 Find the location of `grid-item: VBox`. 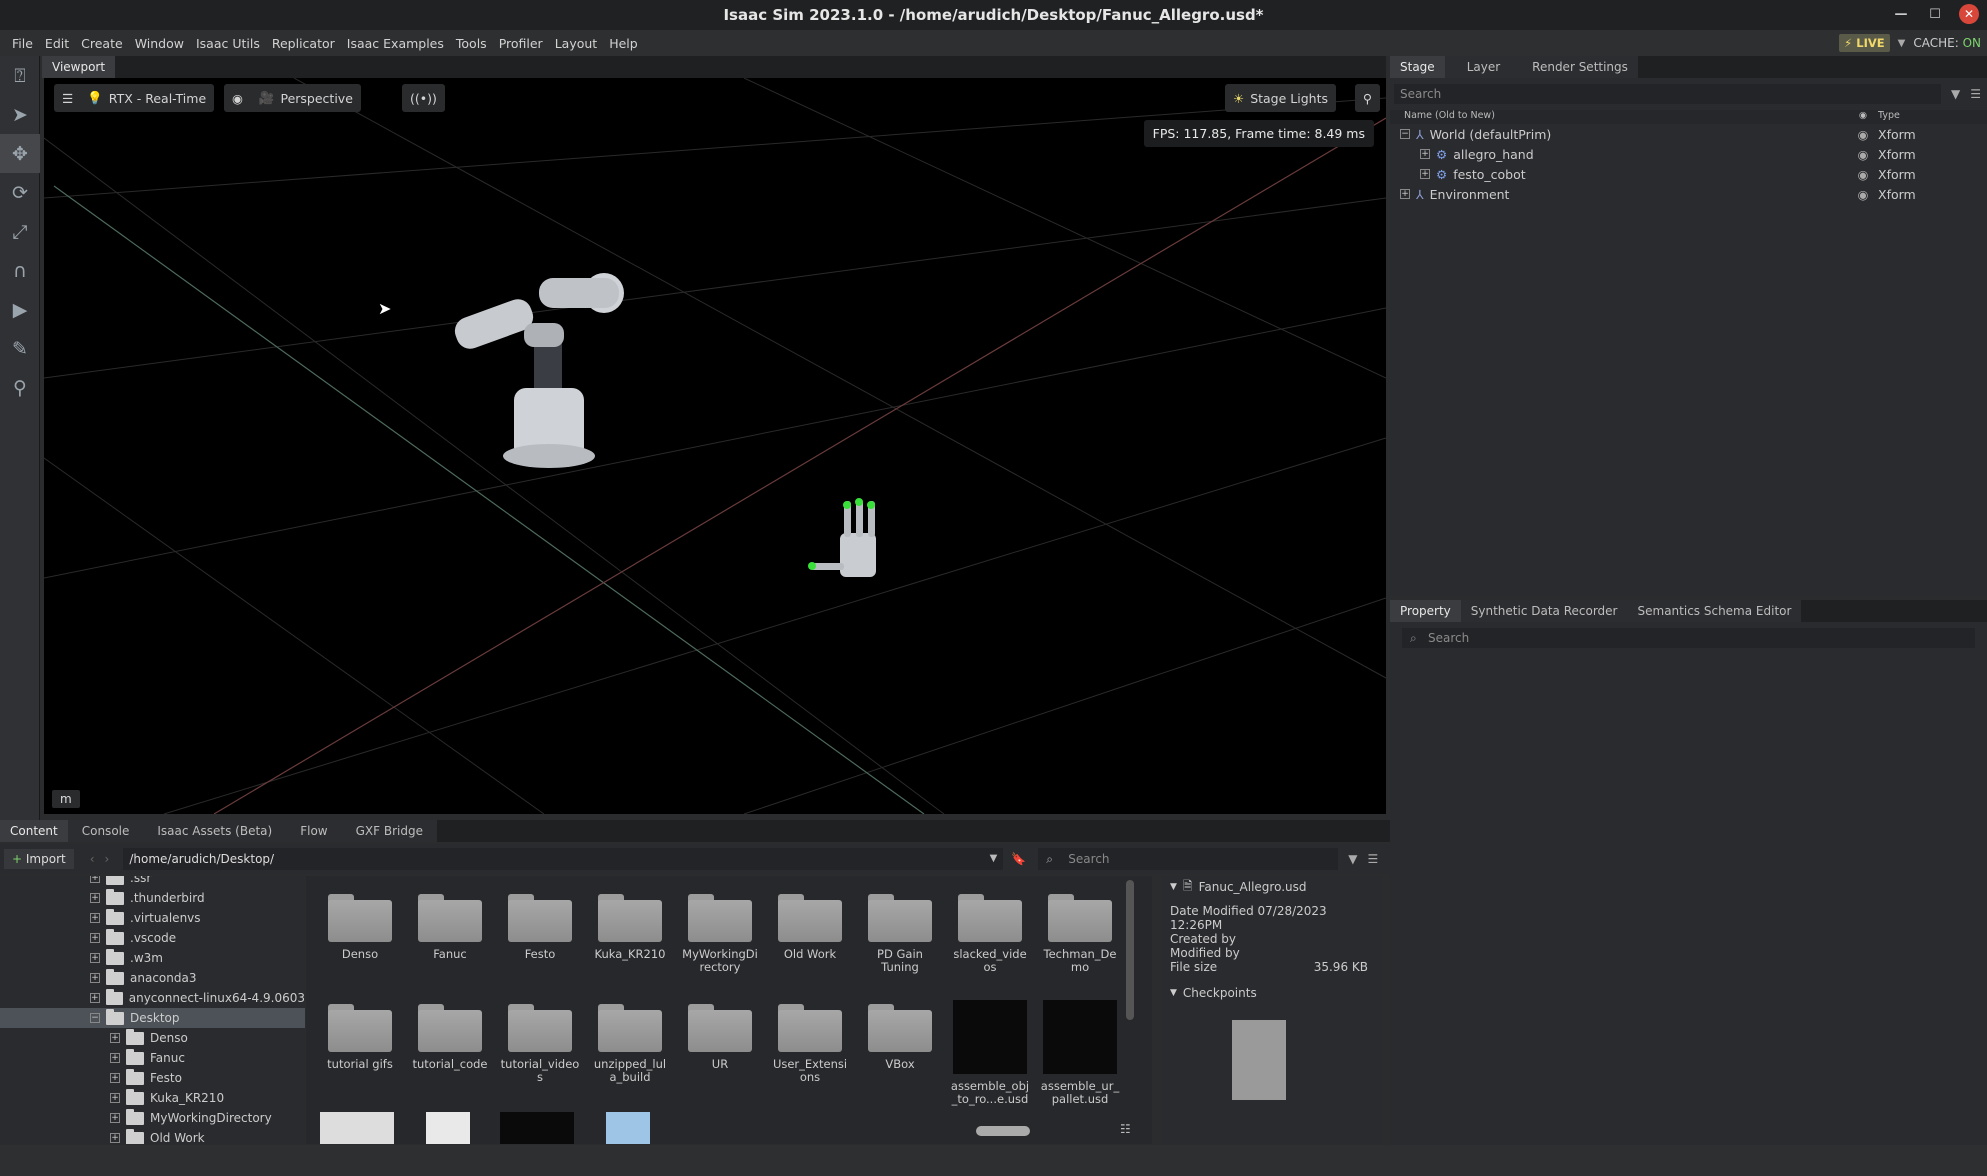

grid-item: VBox is located at coordinates (900, 1036).